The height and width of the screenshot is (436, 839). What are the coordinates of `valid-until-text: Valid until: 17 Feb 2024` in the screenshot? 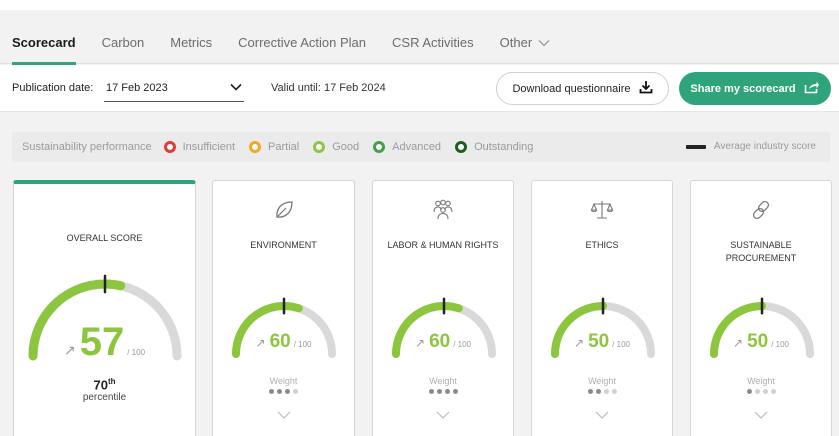 It's located at (328, 88).